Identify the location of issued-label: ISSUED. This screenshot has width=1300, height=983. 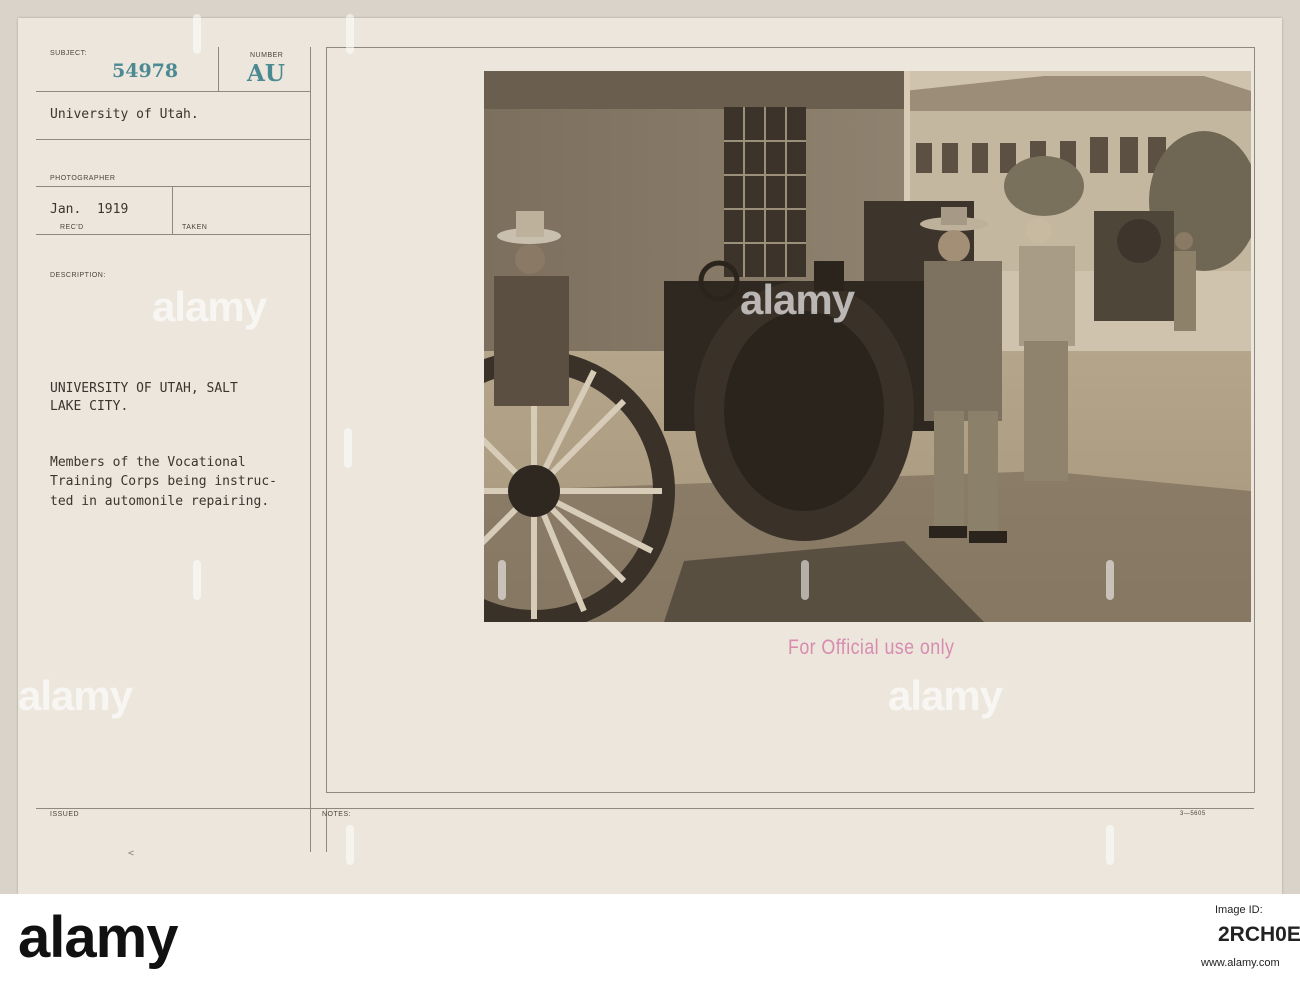
(65, 814).